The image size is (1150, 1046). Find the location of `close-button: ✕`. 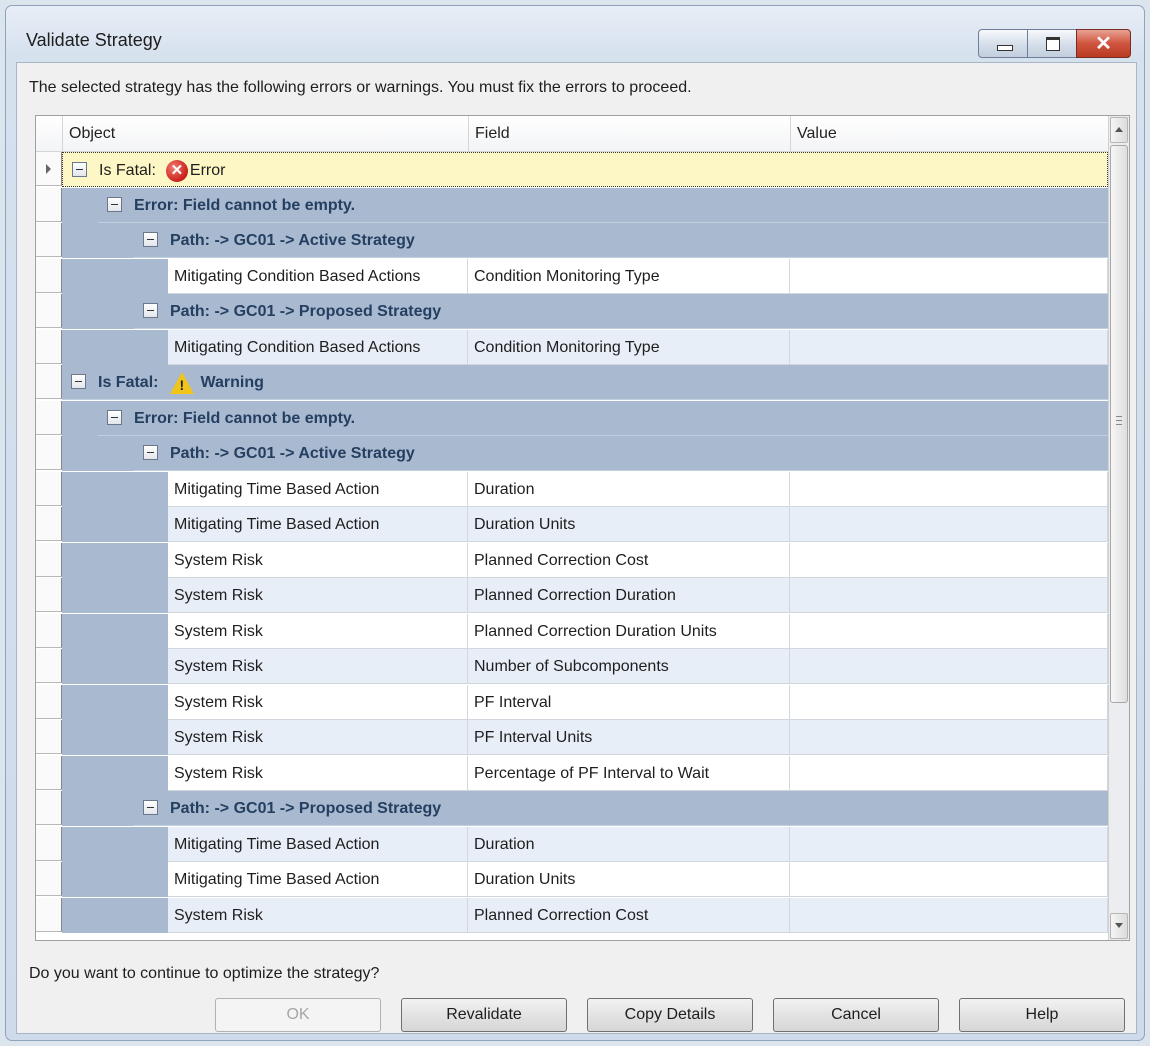

close-button: ✕ is located at coordinates (1103, 43).